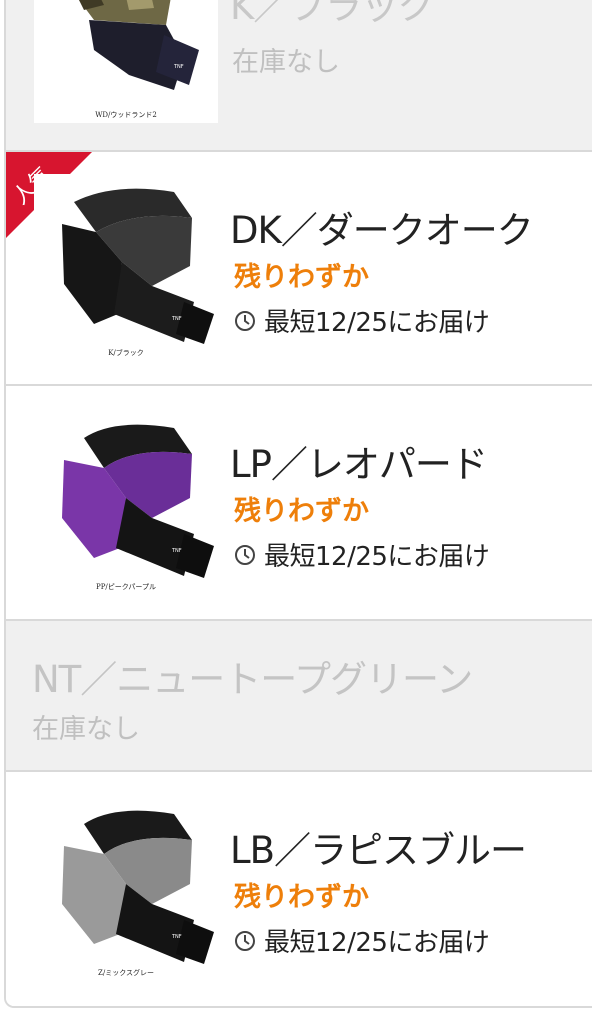  I want to click on product-thumbnail: TNF K/ブラック, so click(126, 269).